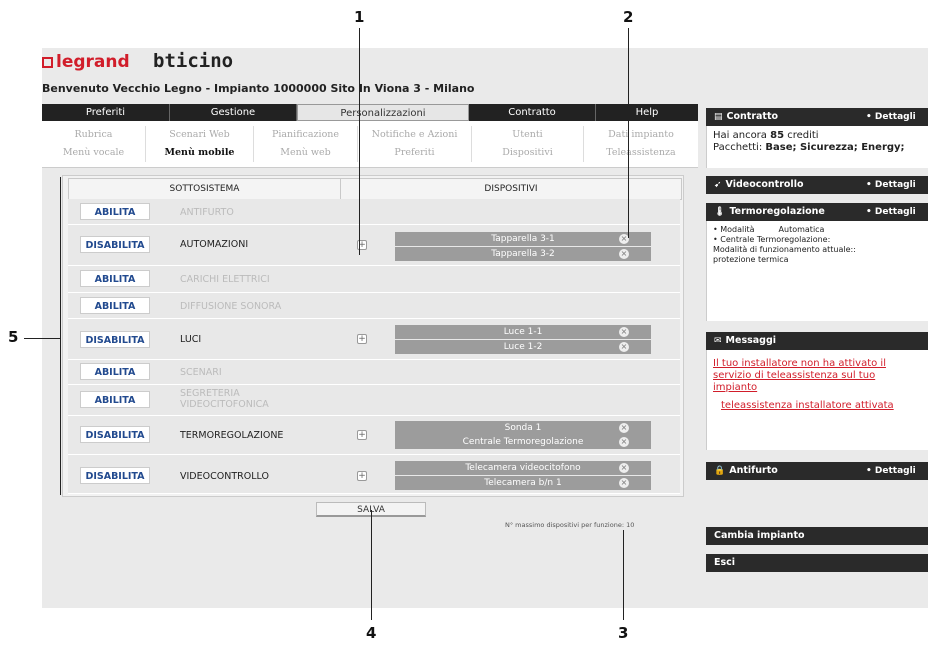  What do you see at coordinates (205, 189) in the screenshot?
I see `column-header-sottosistema: SOTTOSISTEMA` at bounding box center [205, 189].